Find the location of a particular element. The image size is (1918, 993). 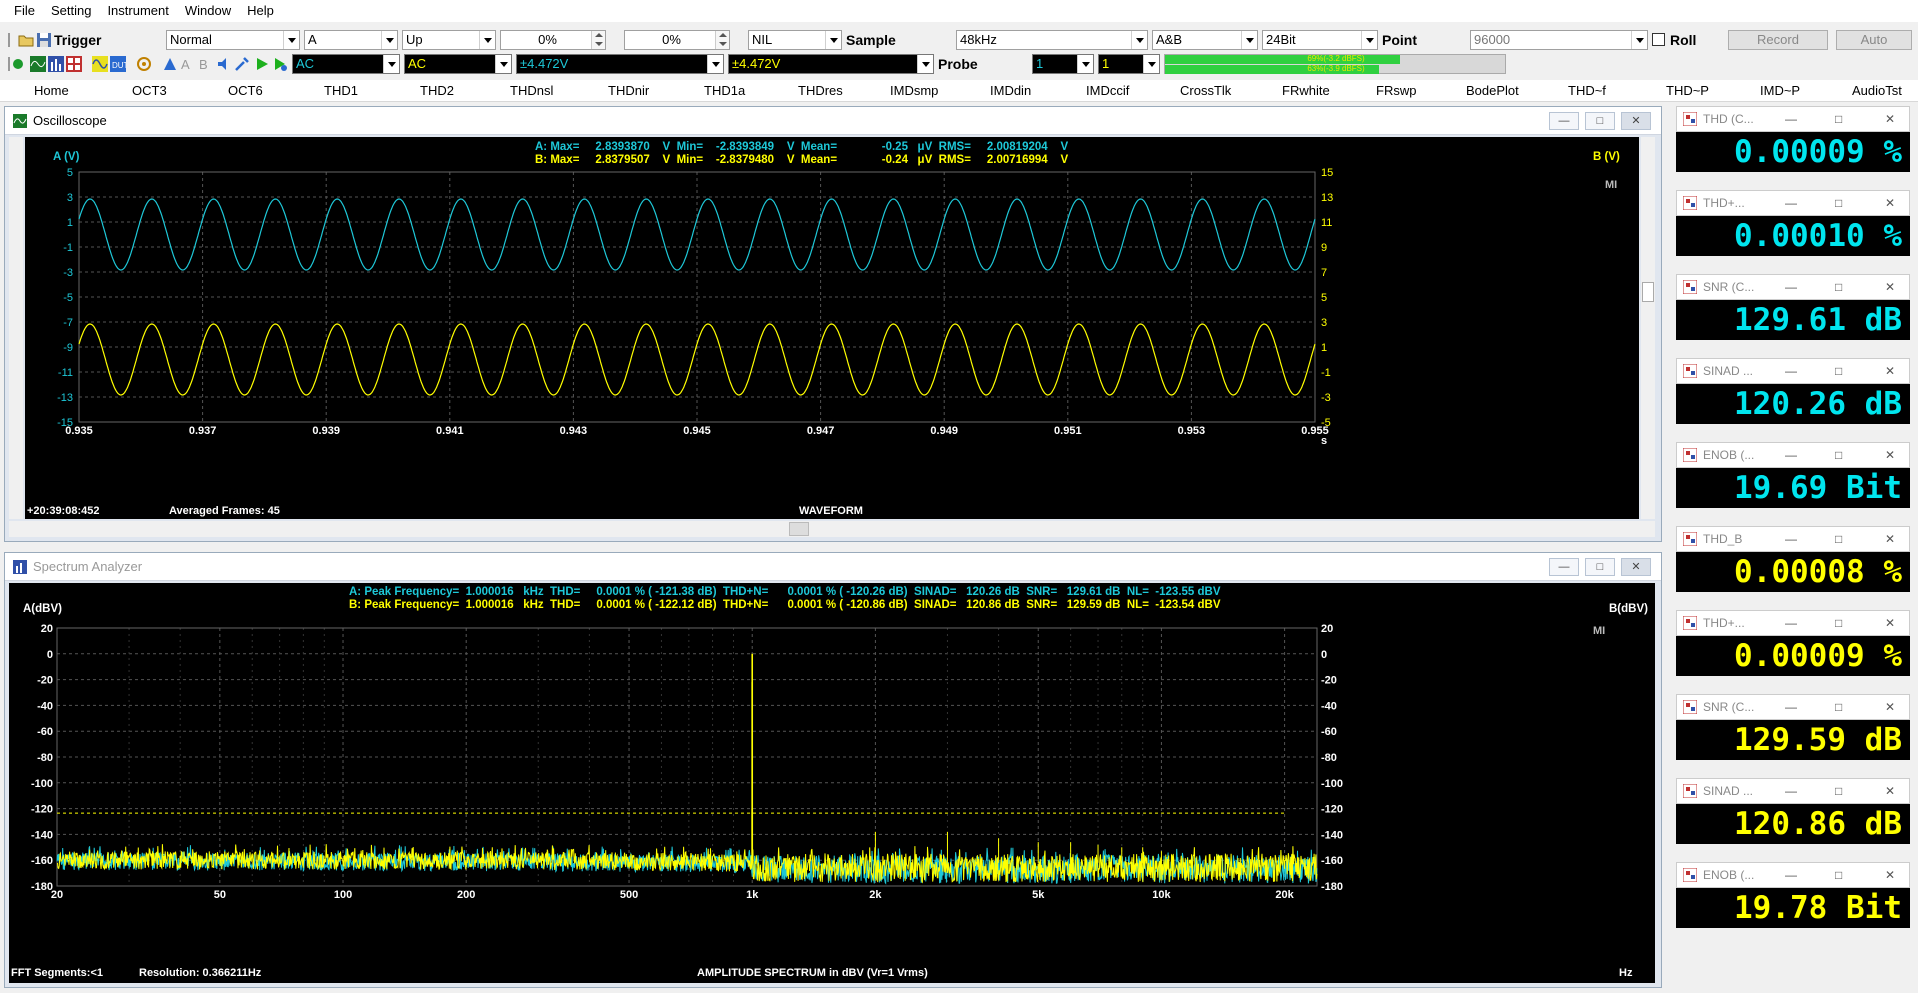

tab-thdnir: THDnir is located at coordinates (628, 90).